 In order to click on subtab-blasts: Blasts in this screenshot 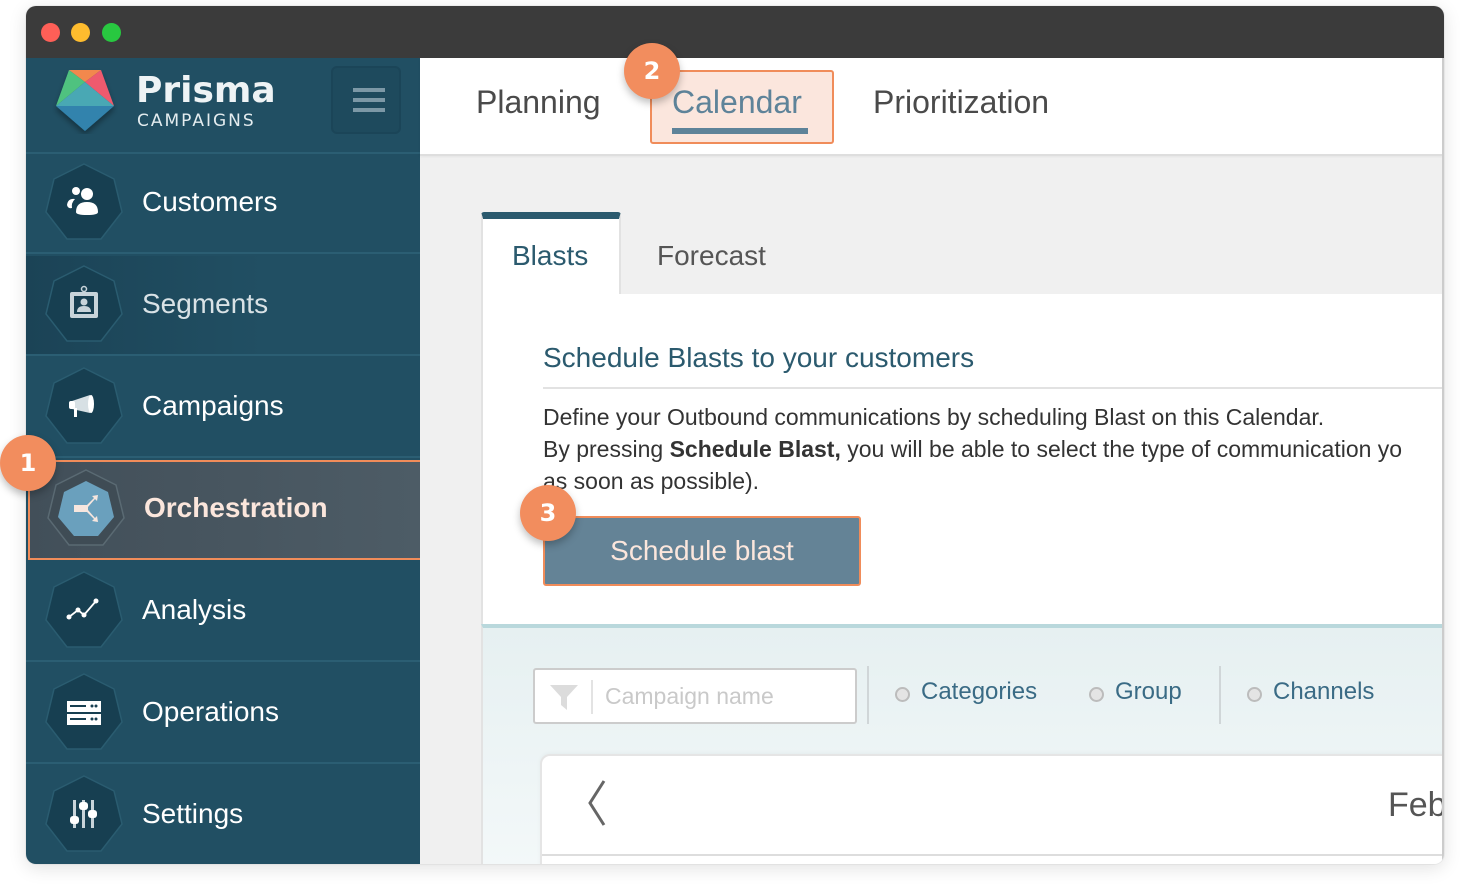, I will do `click(550, 256)`.